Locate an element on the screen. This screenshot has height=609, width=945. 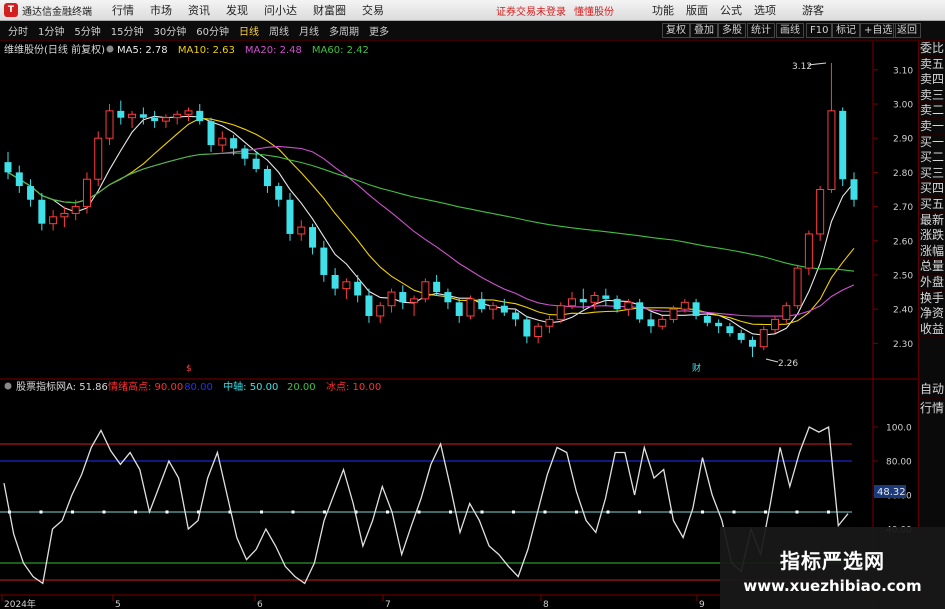
overlay-button: 叠加 is located at coordinates (704, 30).